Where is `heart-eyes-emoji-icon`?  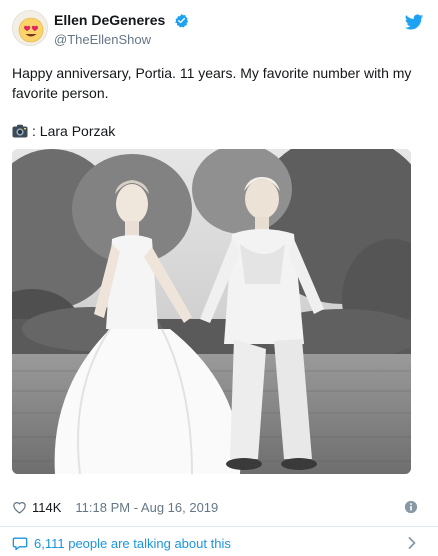
heart-eyes-emoji-icon is located at coordinates (30, 28).